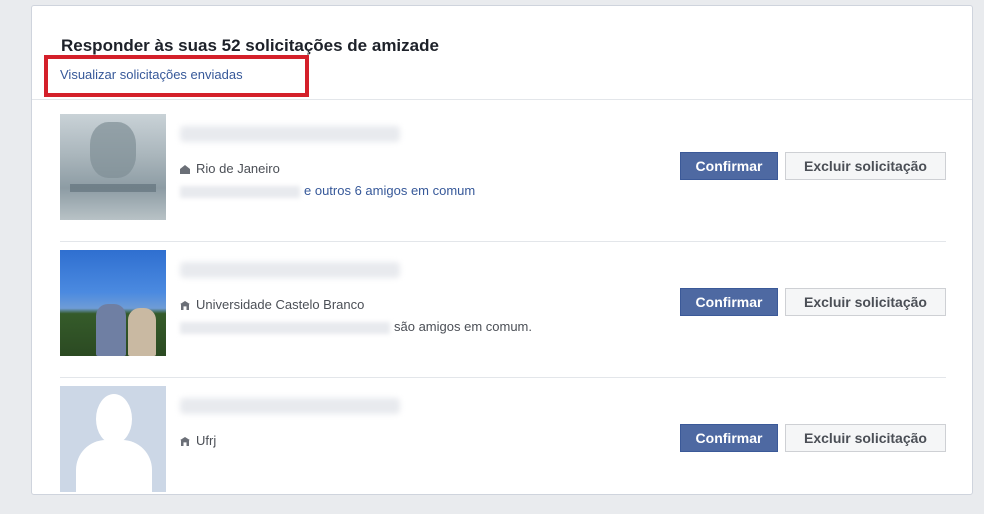 The width and height of the screenshot is (984, 514). What do you see at coordinates (389, 190) in the screenshot?
I see `mutual-friends-link: e outros 6 amigos em comum` at bounding box center [389, 190].